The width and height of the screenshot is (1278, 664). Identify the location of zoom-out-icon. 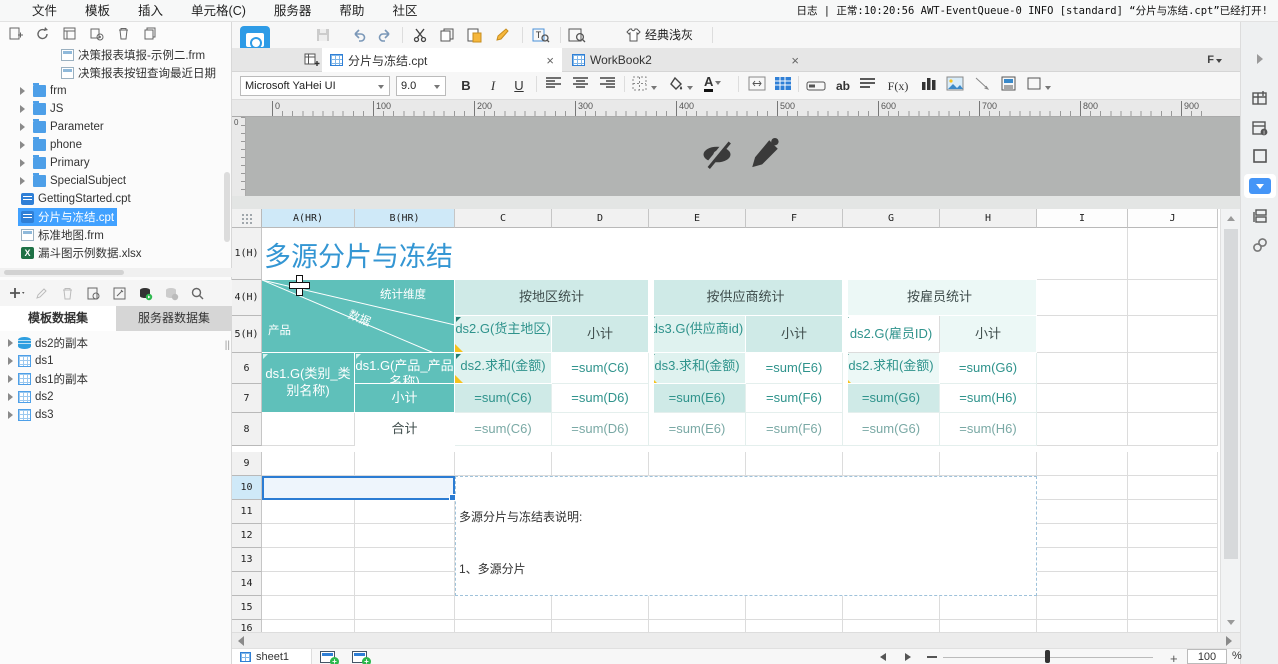
(932, 657).